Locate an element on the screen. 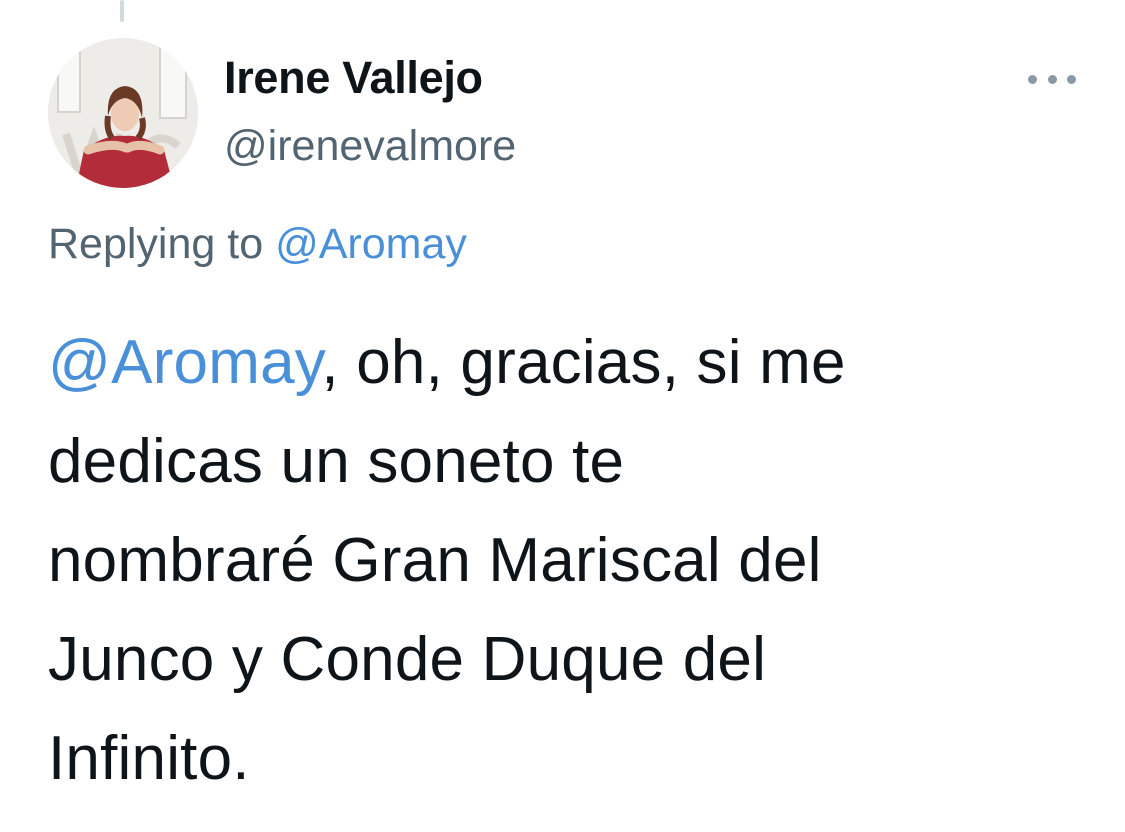 Image resolution: width=1125 pixels, height=832 pixels. tweet-body-mention-link: @Aromay is located at coordinates (184, 362).